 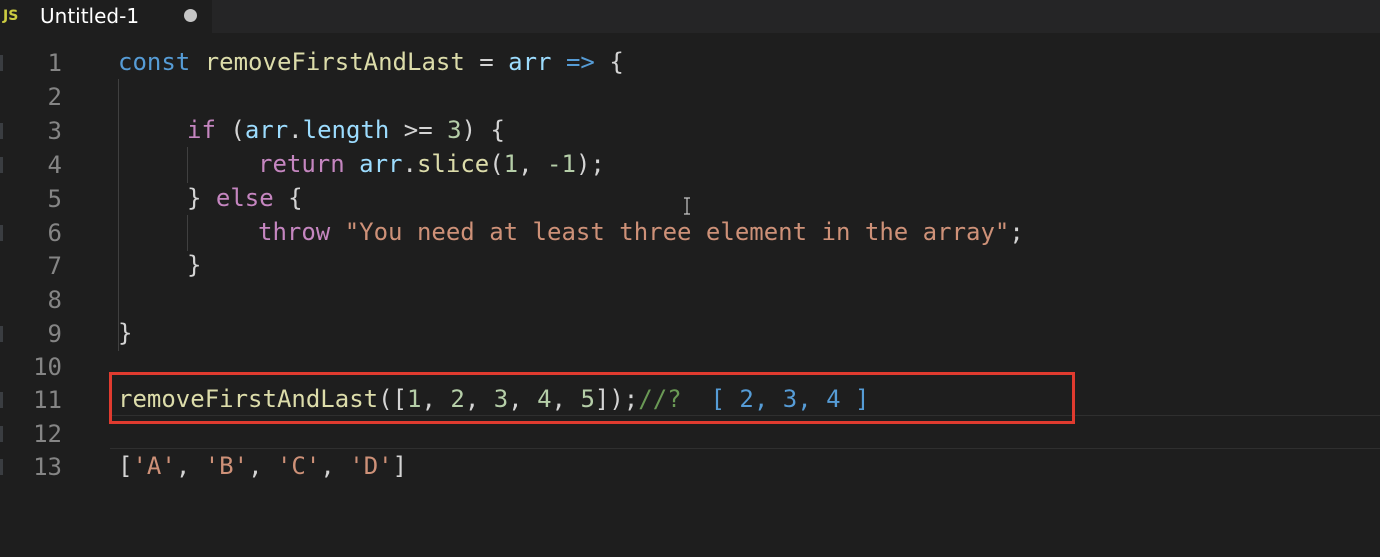 I want to click on line-number: 13, so click(x=47, y=467).